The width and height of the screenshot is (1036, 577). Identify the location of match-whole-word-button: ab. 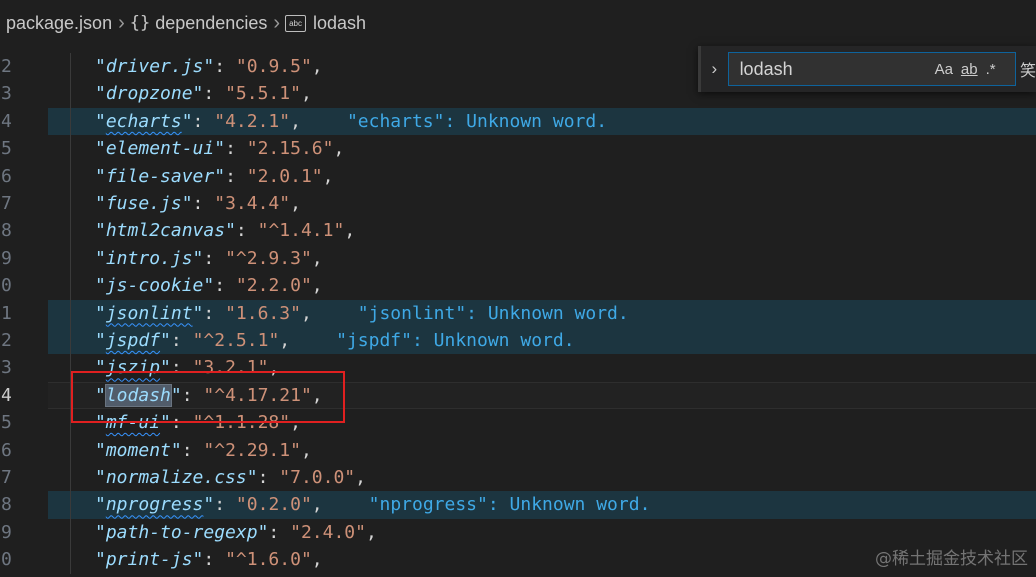
(969, 69).